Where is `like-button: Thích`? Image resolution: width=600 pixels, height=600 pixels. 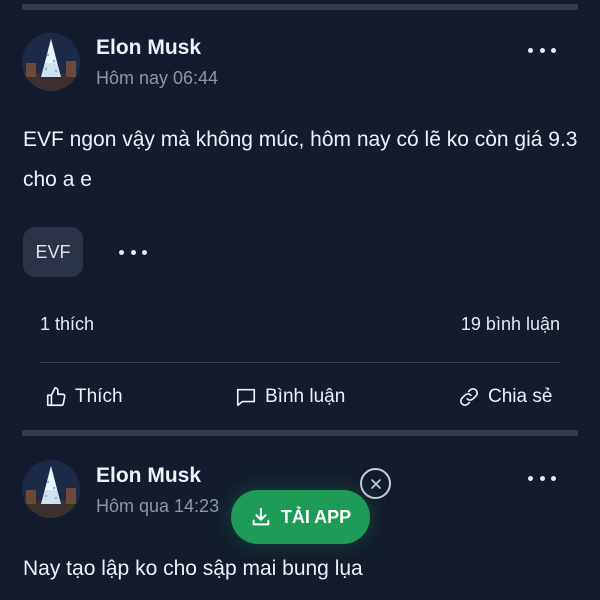 like-button: Thích is located at coordinates (84, 397).